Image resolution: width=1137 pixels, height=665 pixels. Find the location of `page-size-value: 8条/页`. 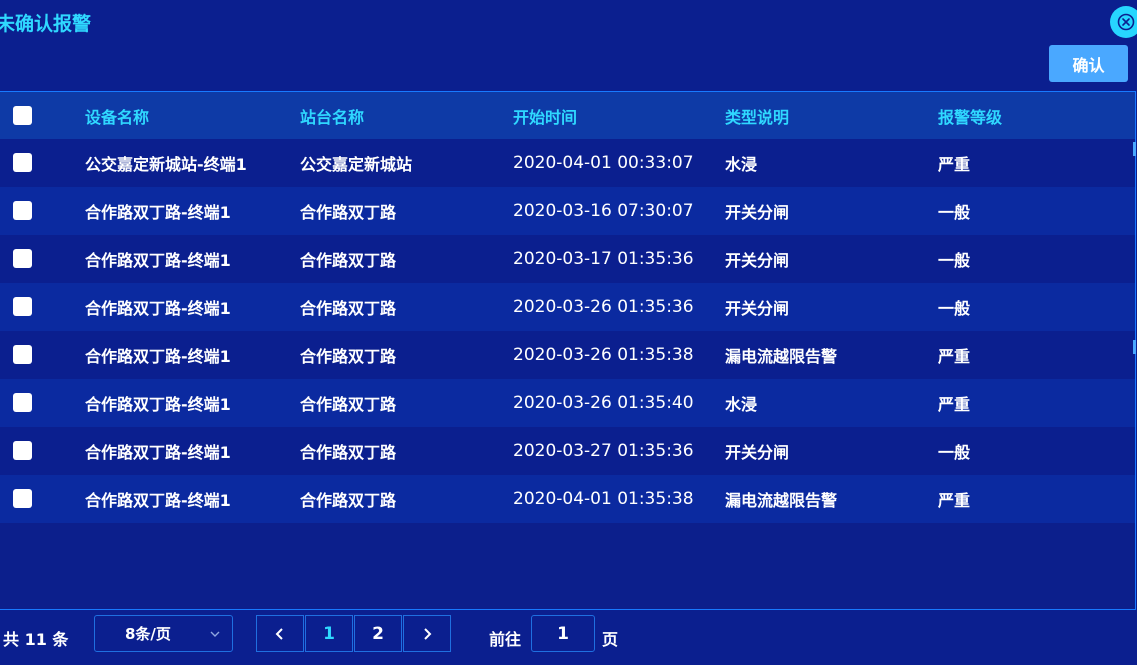

page-size-value: 8条/页 is located at coordinates (148, 634).